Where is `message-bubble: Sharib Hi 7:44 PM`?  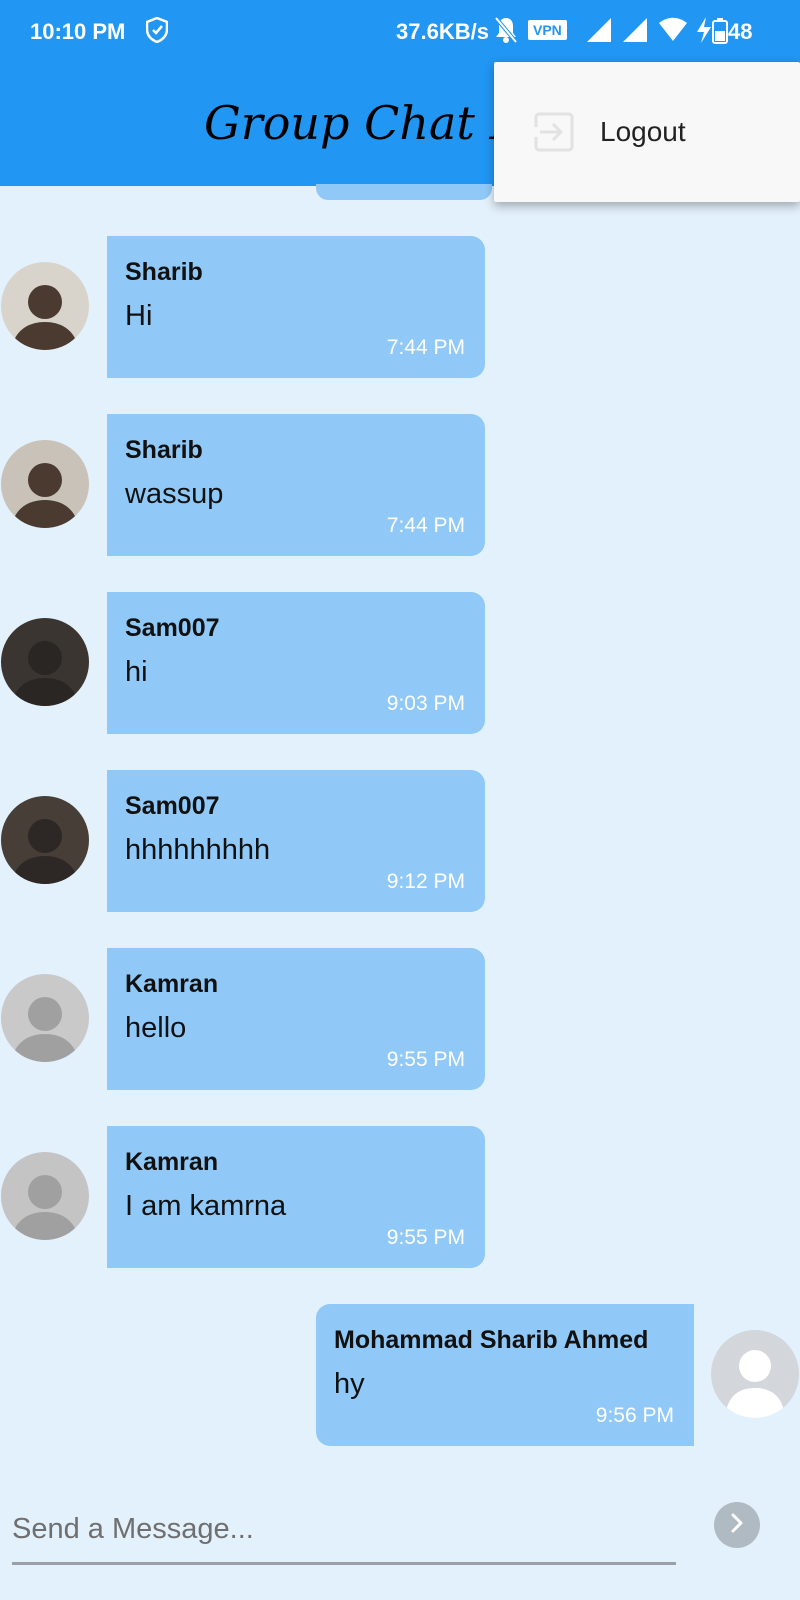
message-bubble: Sharib Hi 7:44 PM is located at coordinates (296, 307).